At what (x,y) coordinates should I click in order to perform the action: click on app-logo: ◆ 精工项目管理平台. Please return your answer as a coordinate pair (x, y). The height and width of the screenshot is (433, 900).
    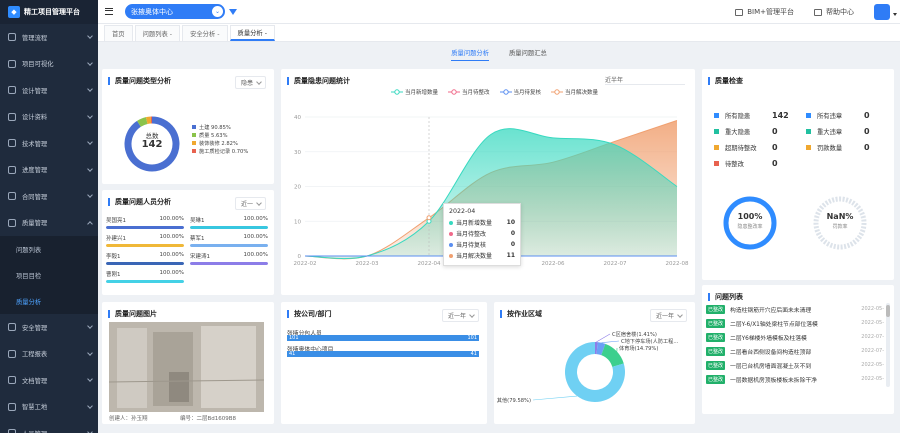
    Looking at the image, I should click on (49, 12).